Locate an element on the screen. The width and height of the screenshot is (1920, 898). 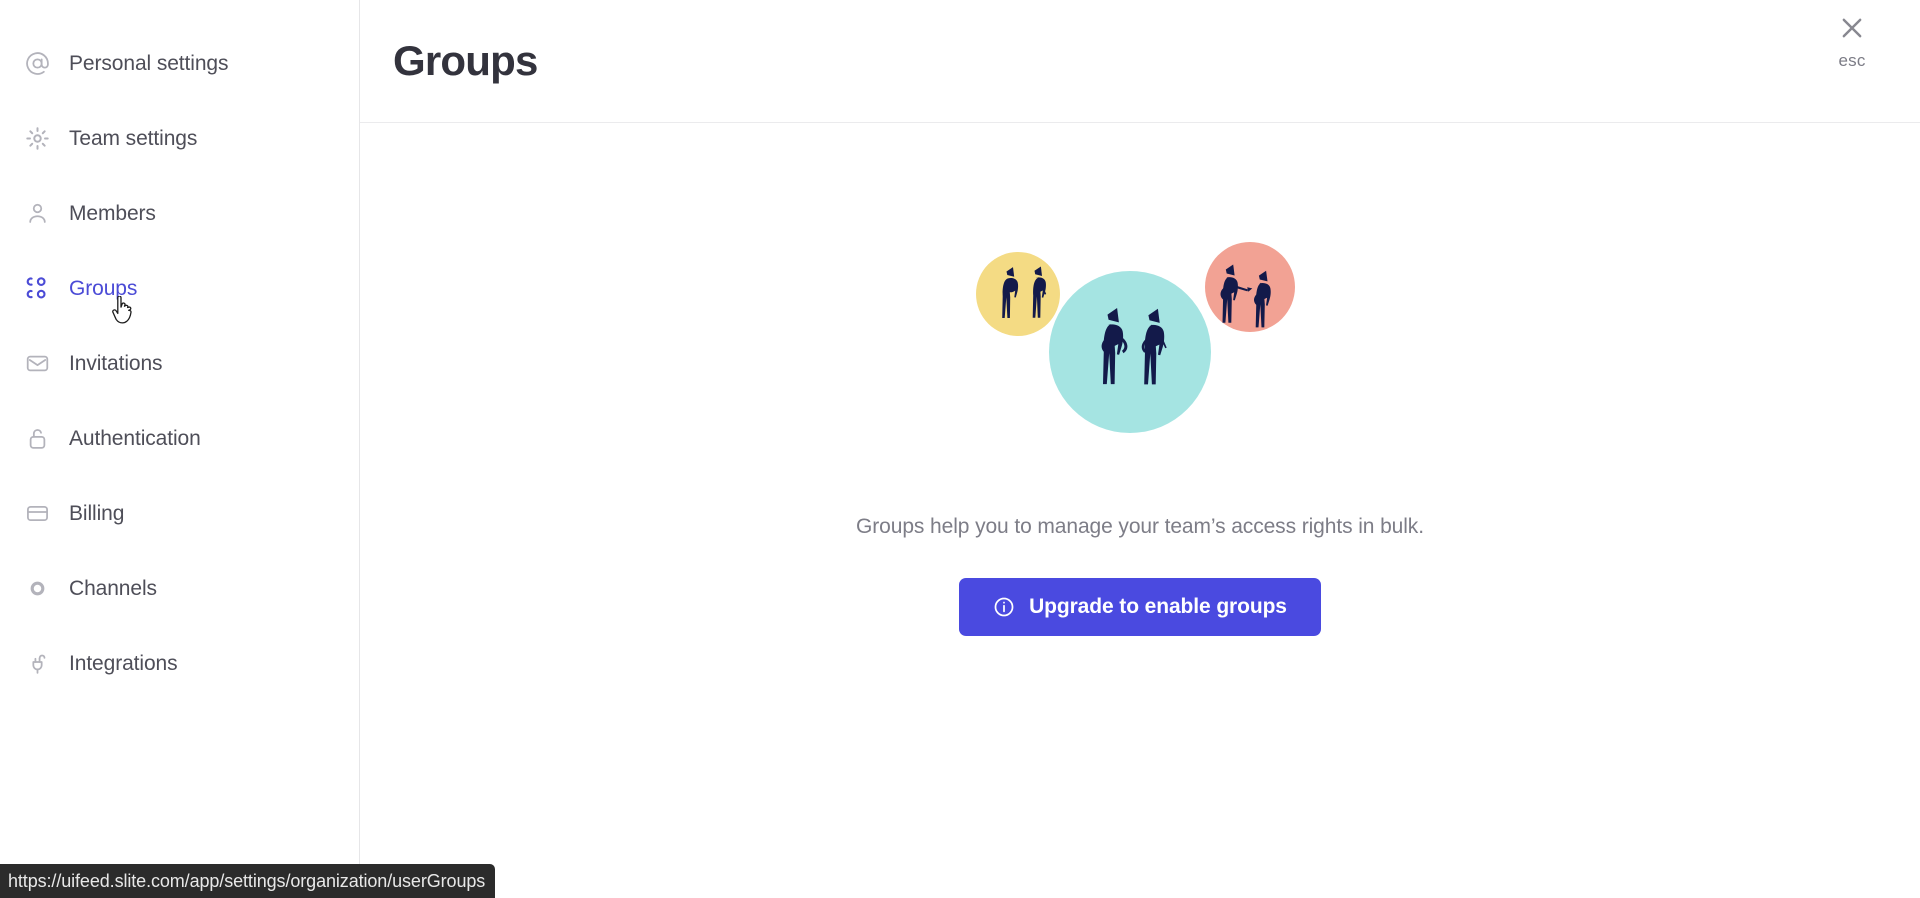
sidebar-item-groups: Groups is located at coordinates (179, 288).